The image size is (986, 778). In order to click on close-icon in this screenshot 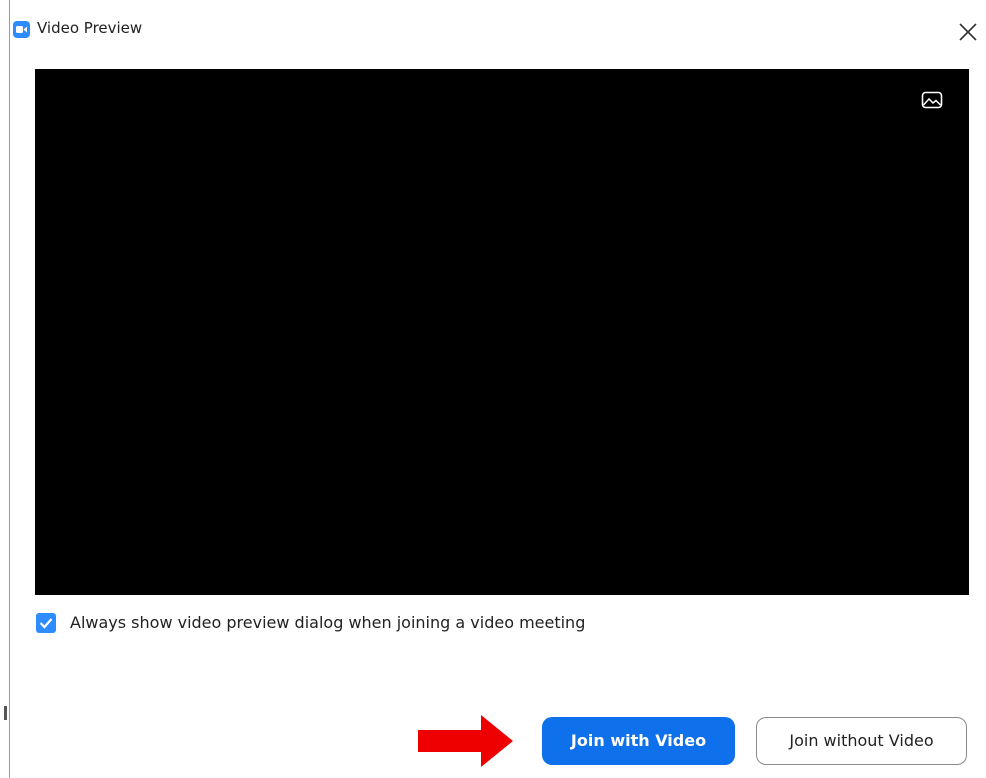, I will do `click(968, 32)`.